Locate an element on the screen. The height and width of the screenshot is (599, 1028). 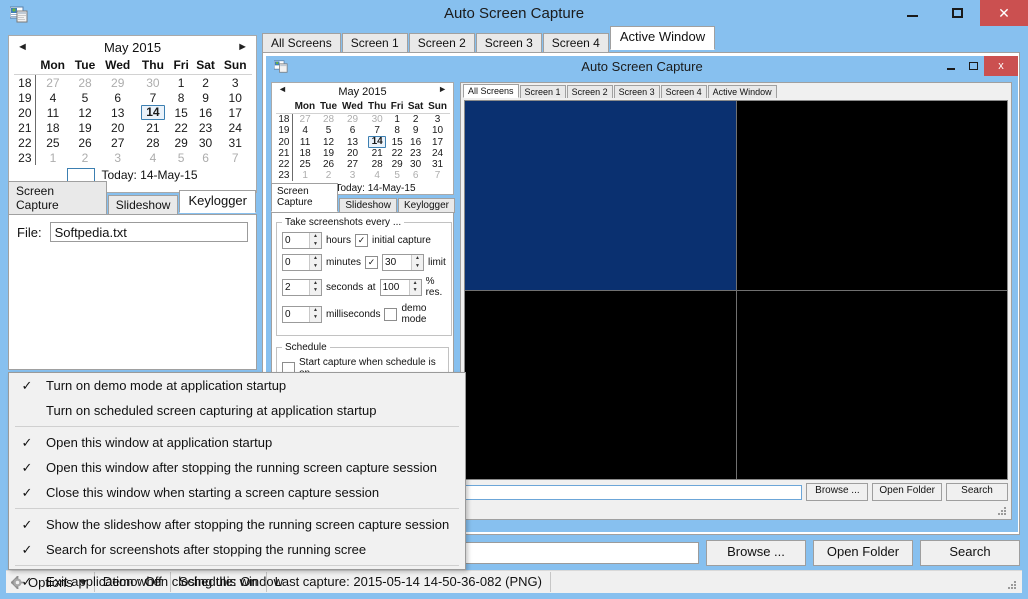
tab-screen-2: Screen 2 is located at coordinates (441, 43).